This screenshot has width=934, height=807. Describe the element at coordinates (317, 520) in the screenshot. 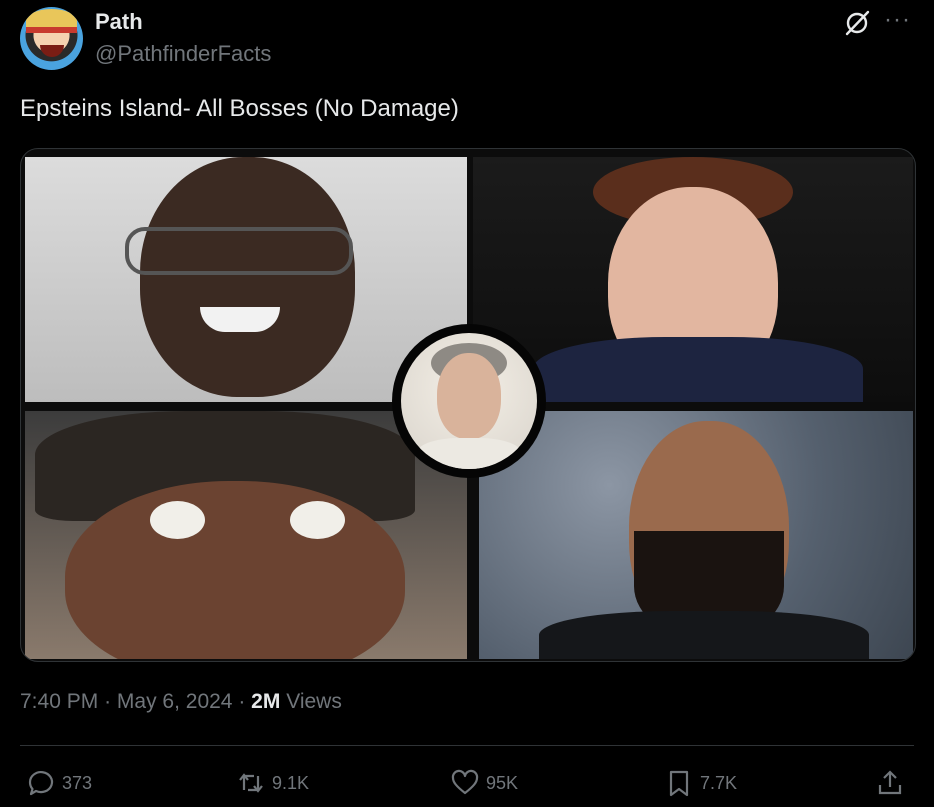

I see `eye-right-shape` at that location.